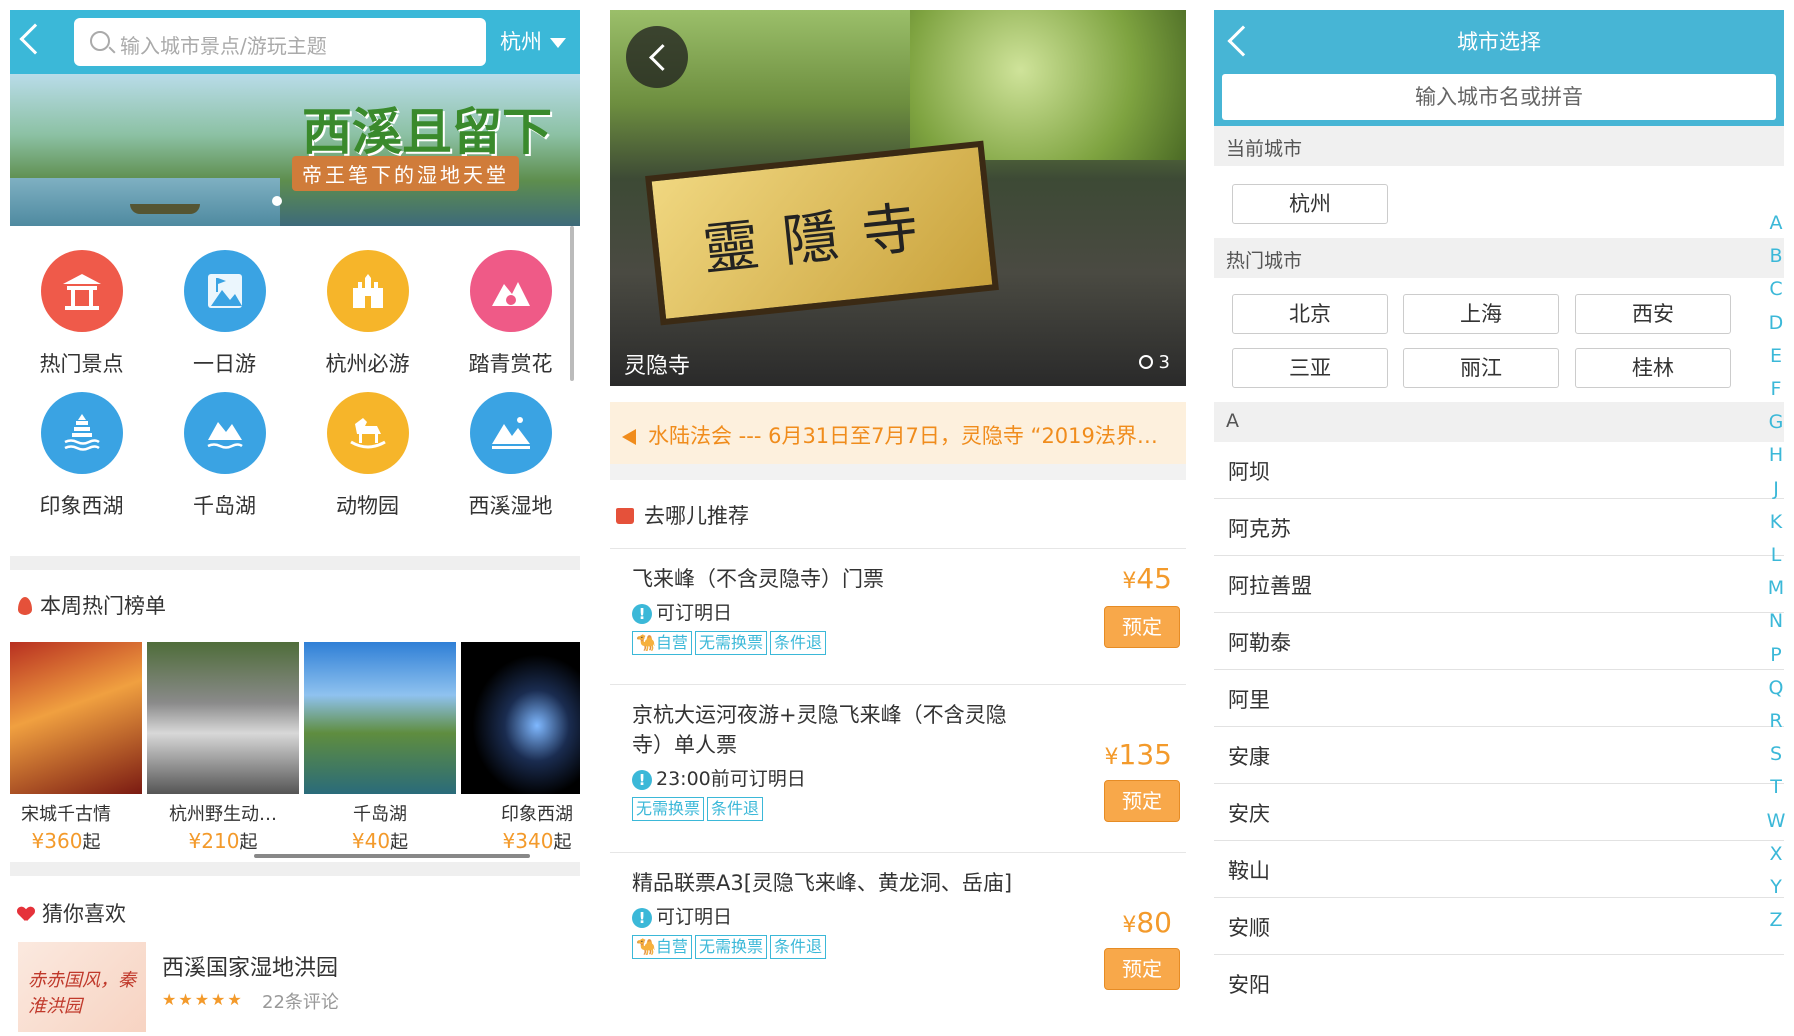 Image resolution: width=1794 pixels, height=1036 pixels. What do you see at coordinates (510, 291) in the screenshot?
I see `flower-mountain-icon` at bounding box center [510, 291].